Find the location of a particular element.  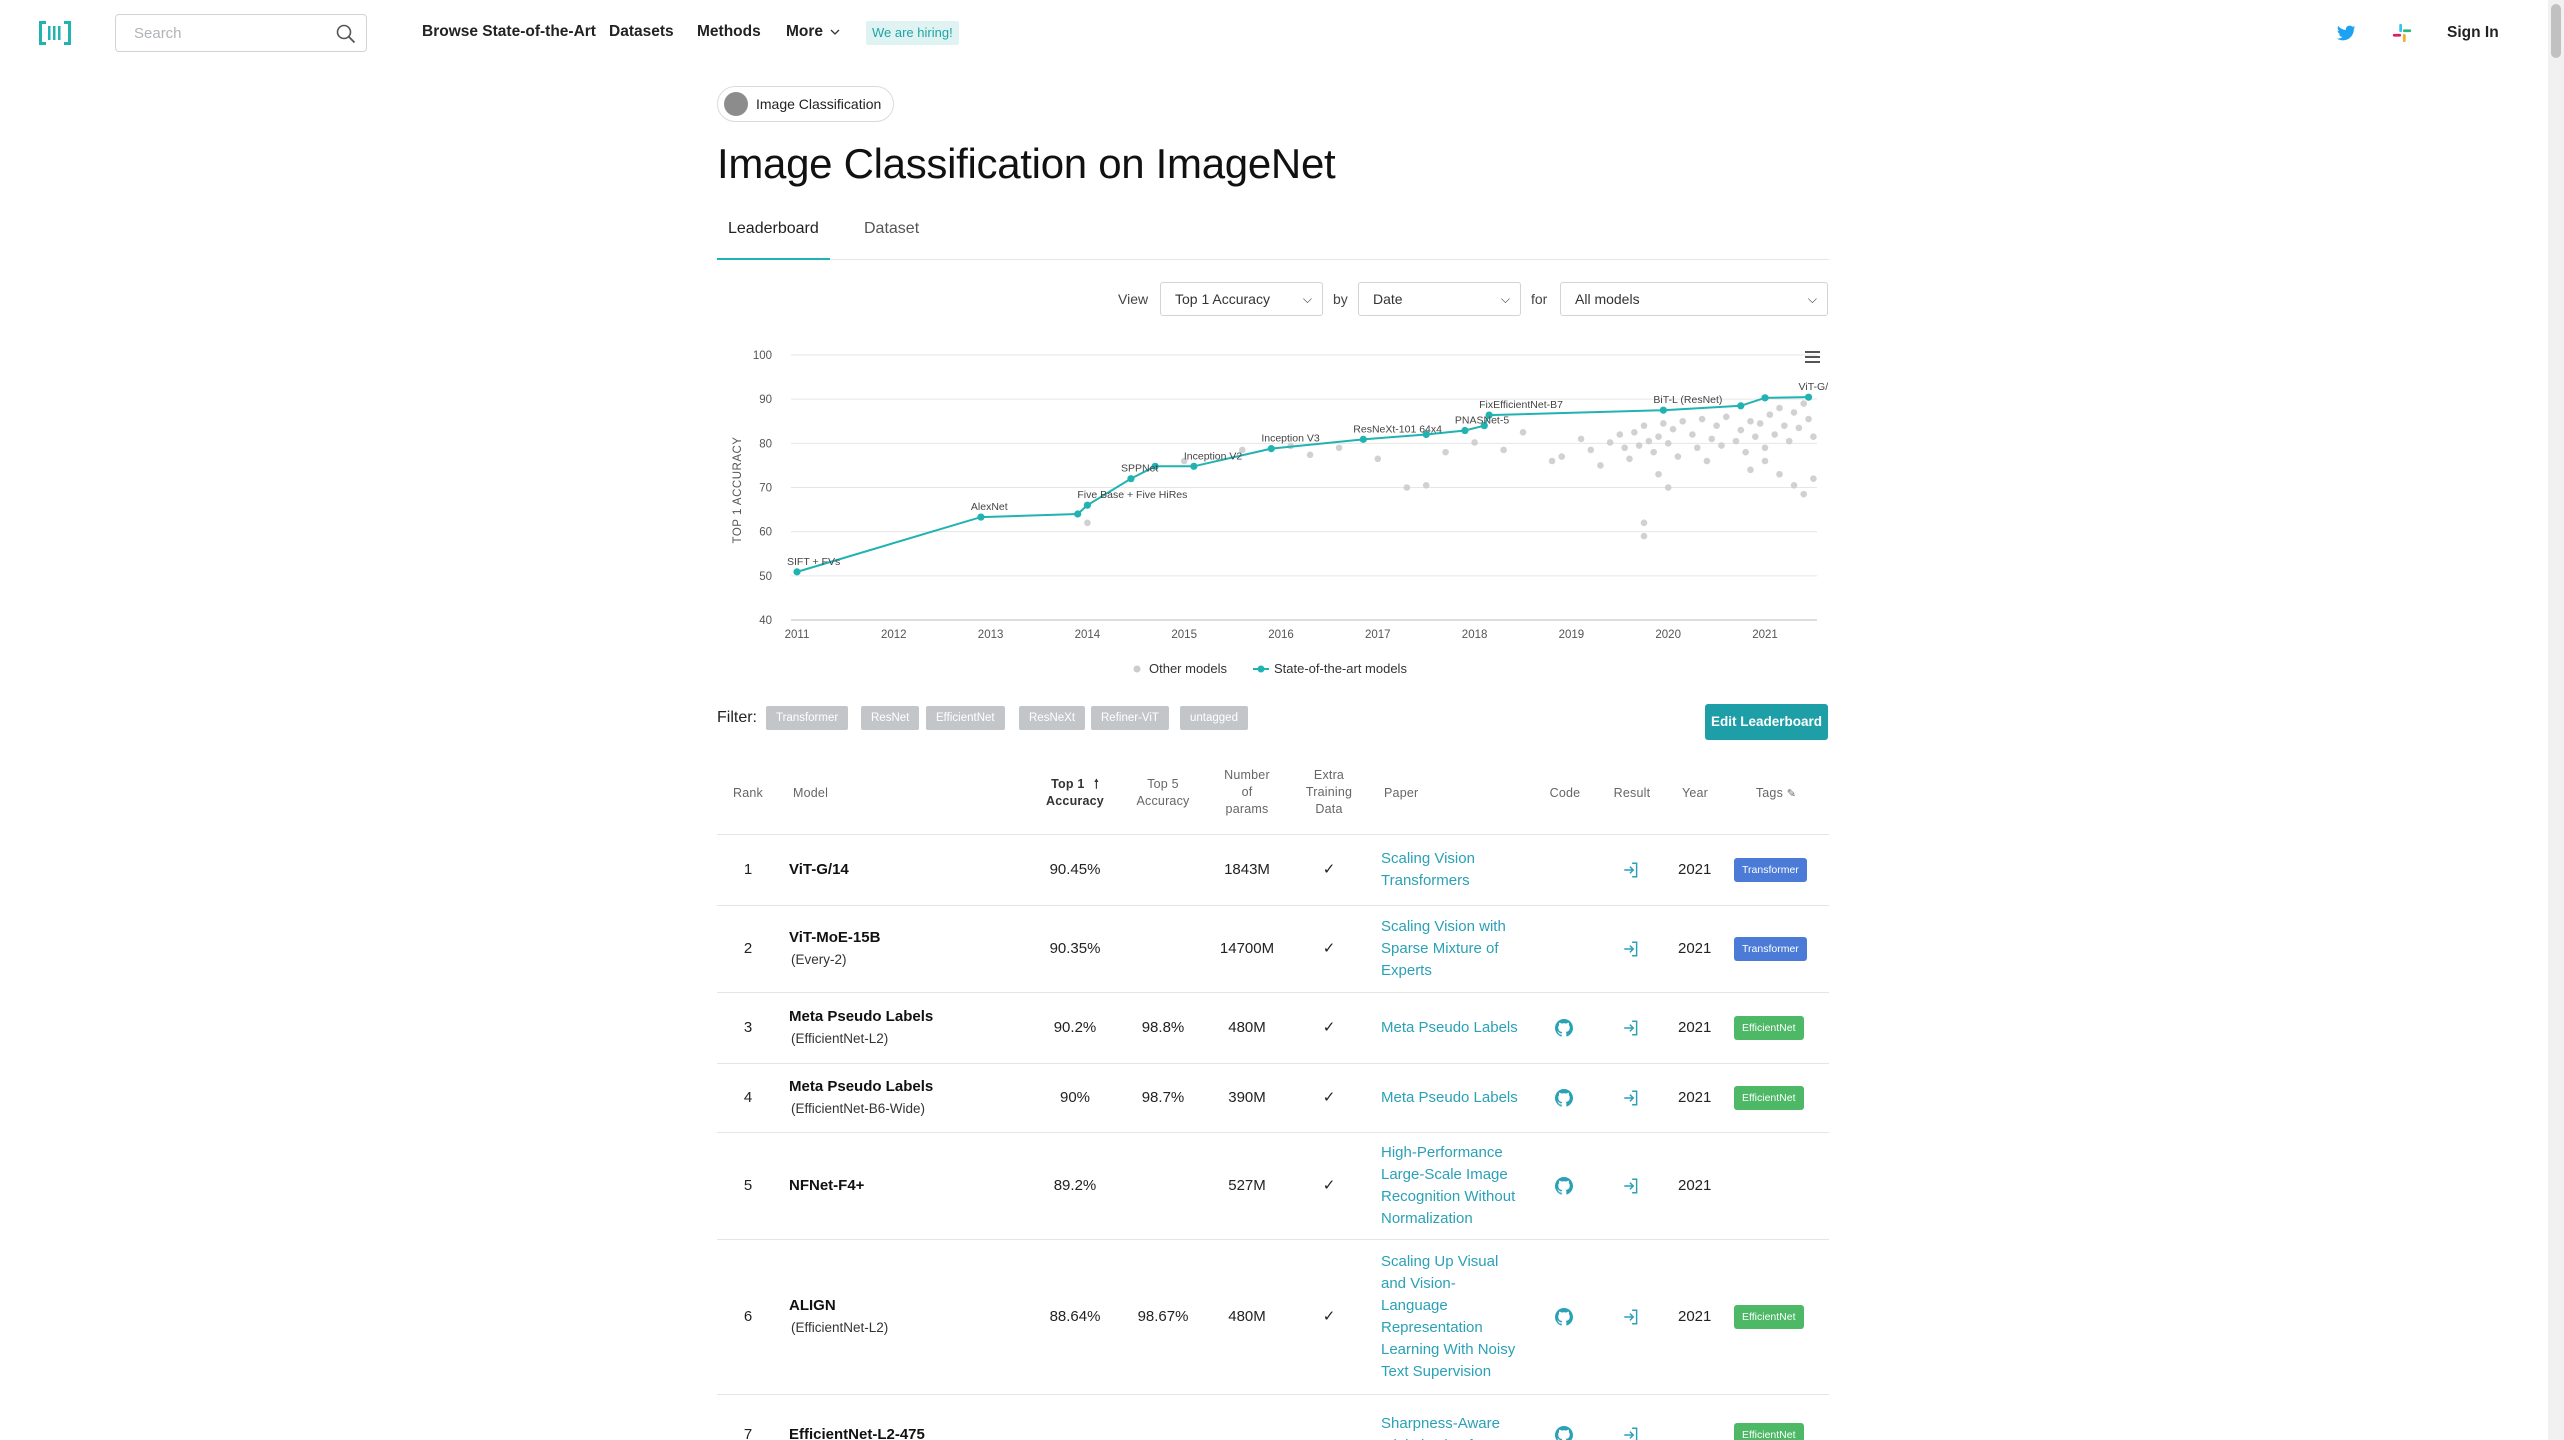

edit-tags-icon: ✎ is located at coordinates (1791, 794).